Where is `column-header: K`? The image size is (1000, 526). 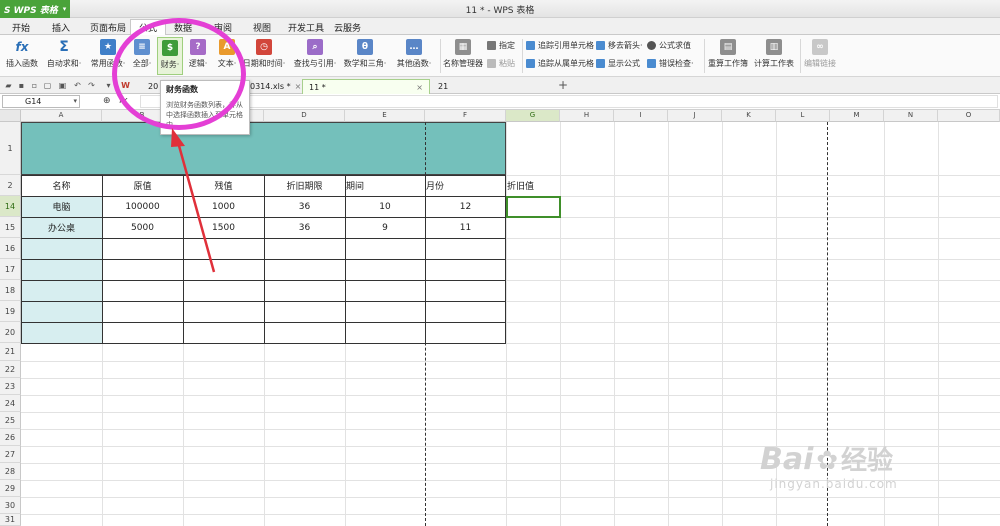 column-header: K is located at coordinates (749, 116).